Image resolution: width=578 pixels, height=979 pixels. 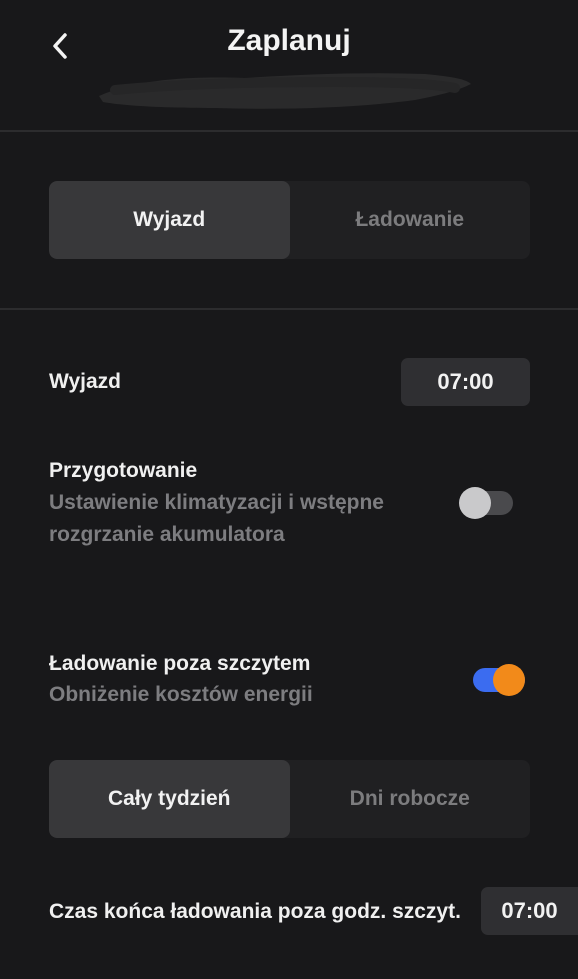 I want to click on preconditioning-description-line1: Ustawienie klimatyzacji i wstępne, so click(x=216, y=502).